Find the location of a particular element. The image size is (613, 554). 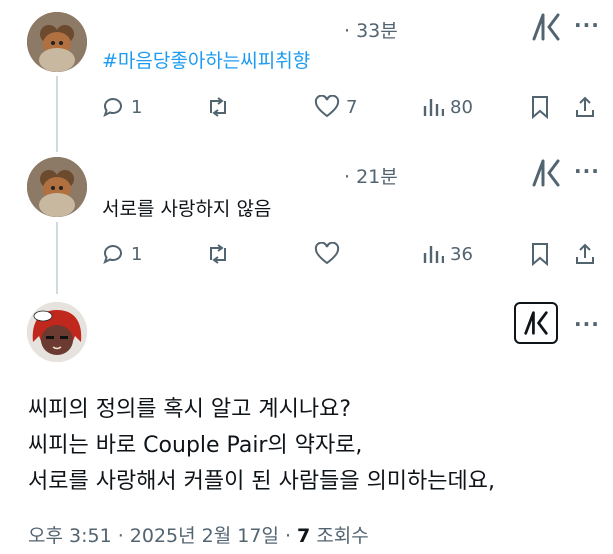

views-label: 조회수 is located at coordinates (339, 536).